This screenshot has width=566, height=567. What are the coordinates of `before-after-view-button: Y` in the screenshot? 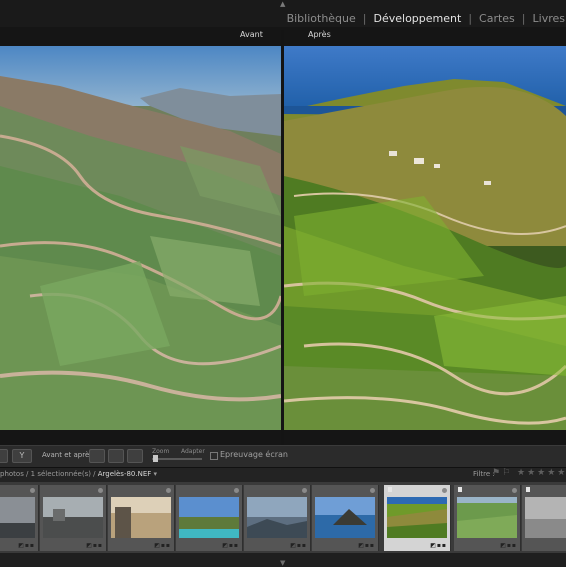 It's located at (22, 456).